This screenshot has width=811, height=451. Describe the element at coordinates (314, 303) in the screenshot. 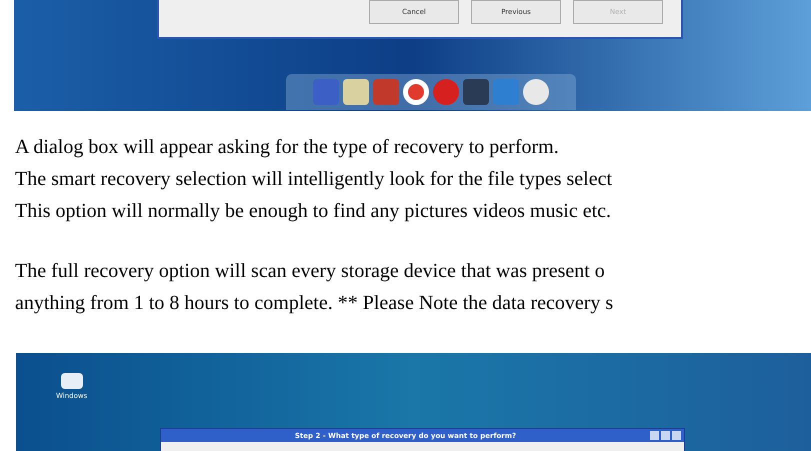

I see `body-text-line: anything from 1 to 8 hours to complete. ** Please Note the data recovery s` at that location.